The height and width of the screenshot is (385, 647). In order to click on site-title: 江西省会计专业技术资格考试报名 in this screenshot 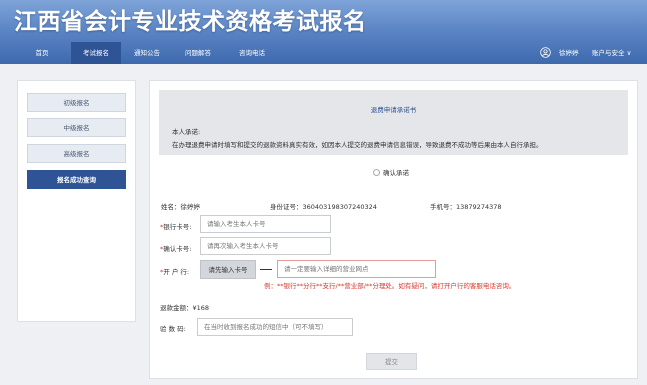, I will do `click(190, 22)`.